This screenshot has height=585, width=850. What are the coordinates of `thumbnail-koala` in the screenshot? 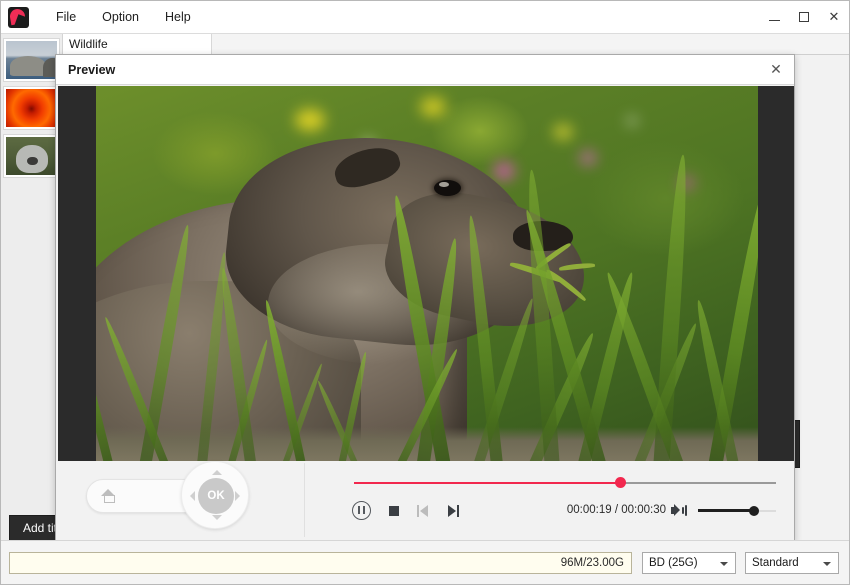 It's located at (31, 156).